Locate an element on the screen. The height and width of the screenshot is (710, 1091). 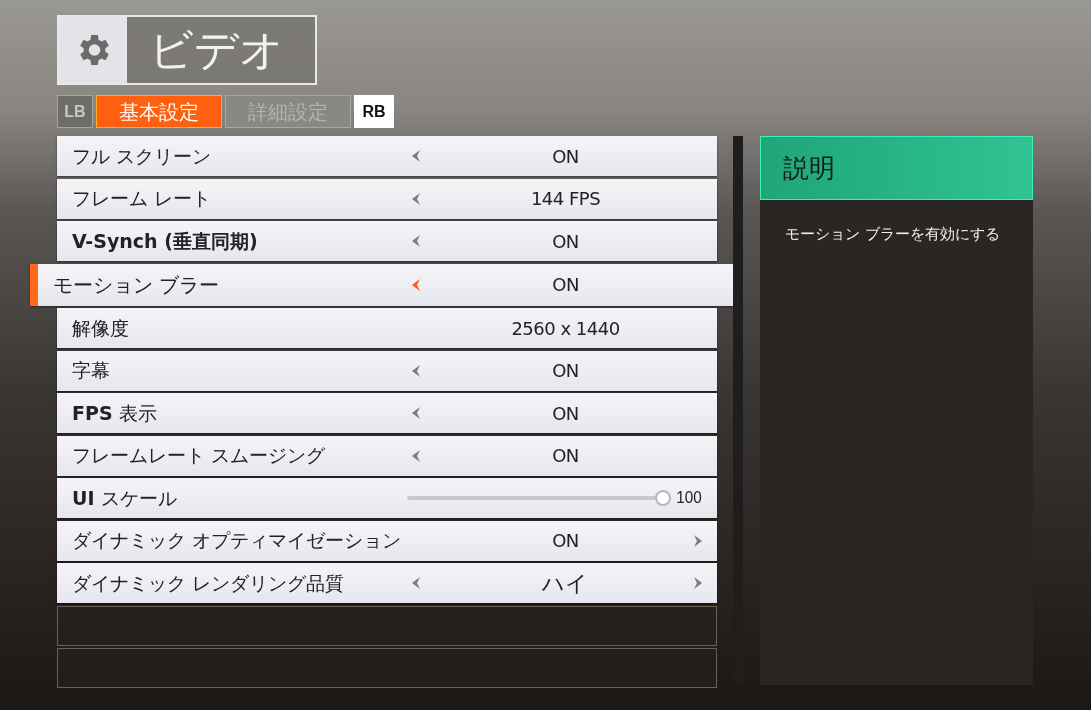
setting-label: V-Synch (垂直同期) is located at coordinates (165, 241).